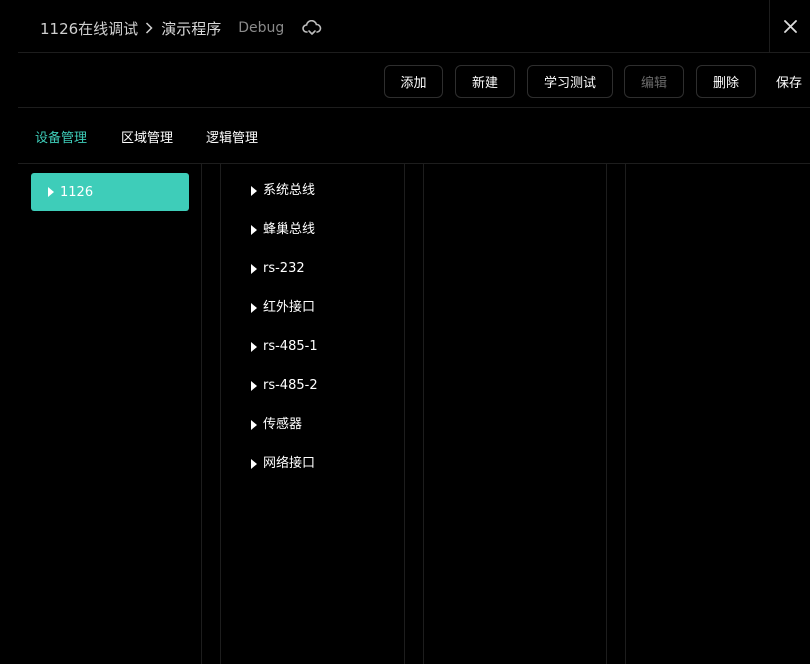 This screenshot has height=664, width=810. Describe the element at coordinates (570, 81) in the screenshot. I see `learn-test-button: 学习测试` at that location.